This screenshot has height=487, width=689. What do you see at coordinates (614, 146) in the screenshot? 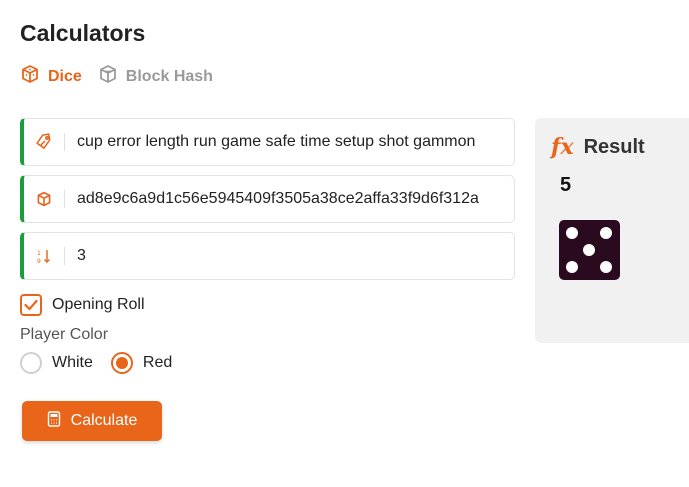
I see `result-title: Result` at bounding box center [614, 146].